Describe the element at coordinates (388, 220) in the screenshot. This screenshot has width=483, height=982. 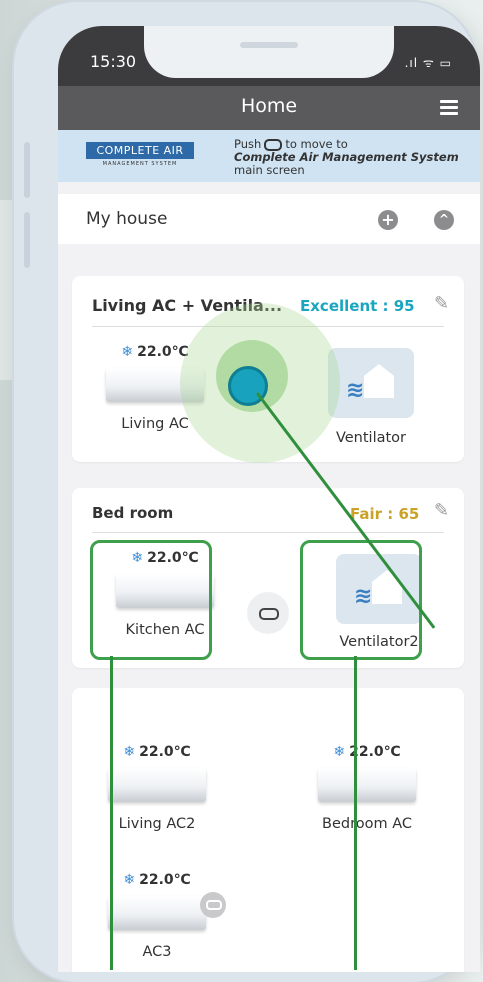
I see `add-plus-icon: +` at that location.